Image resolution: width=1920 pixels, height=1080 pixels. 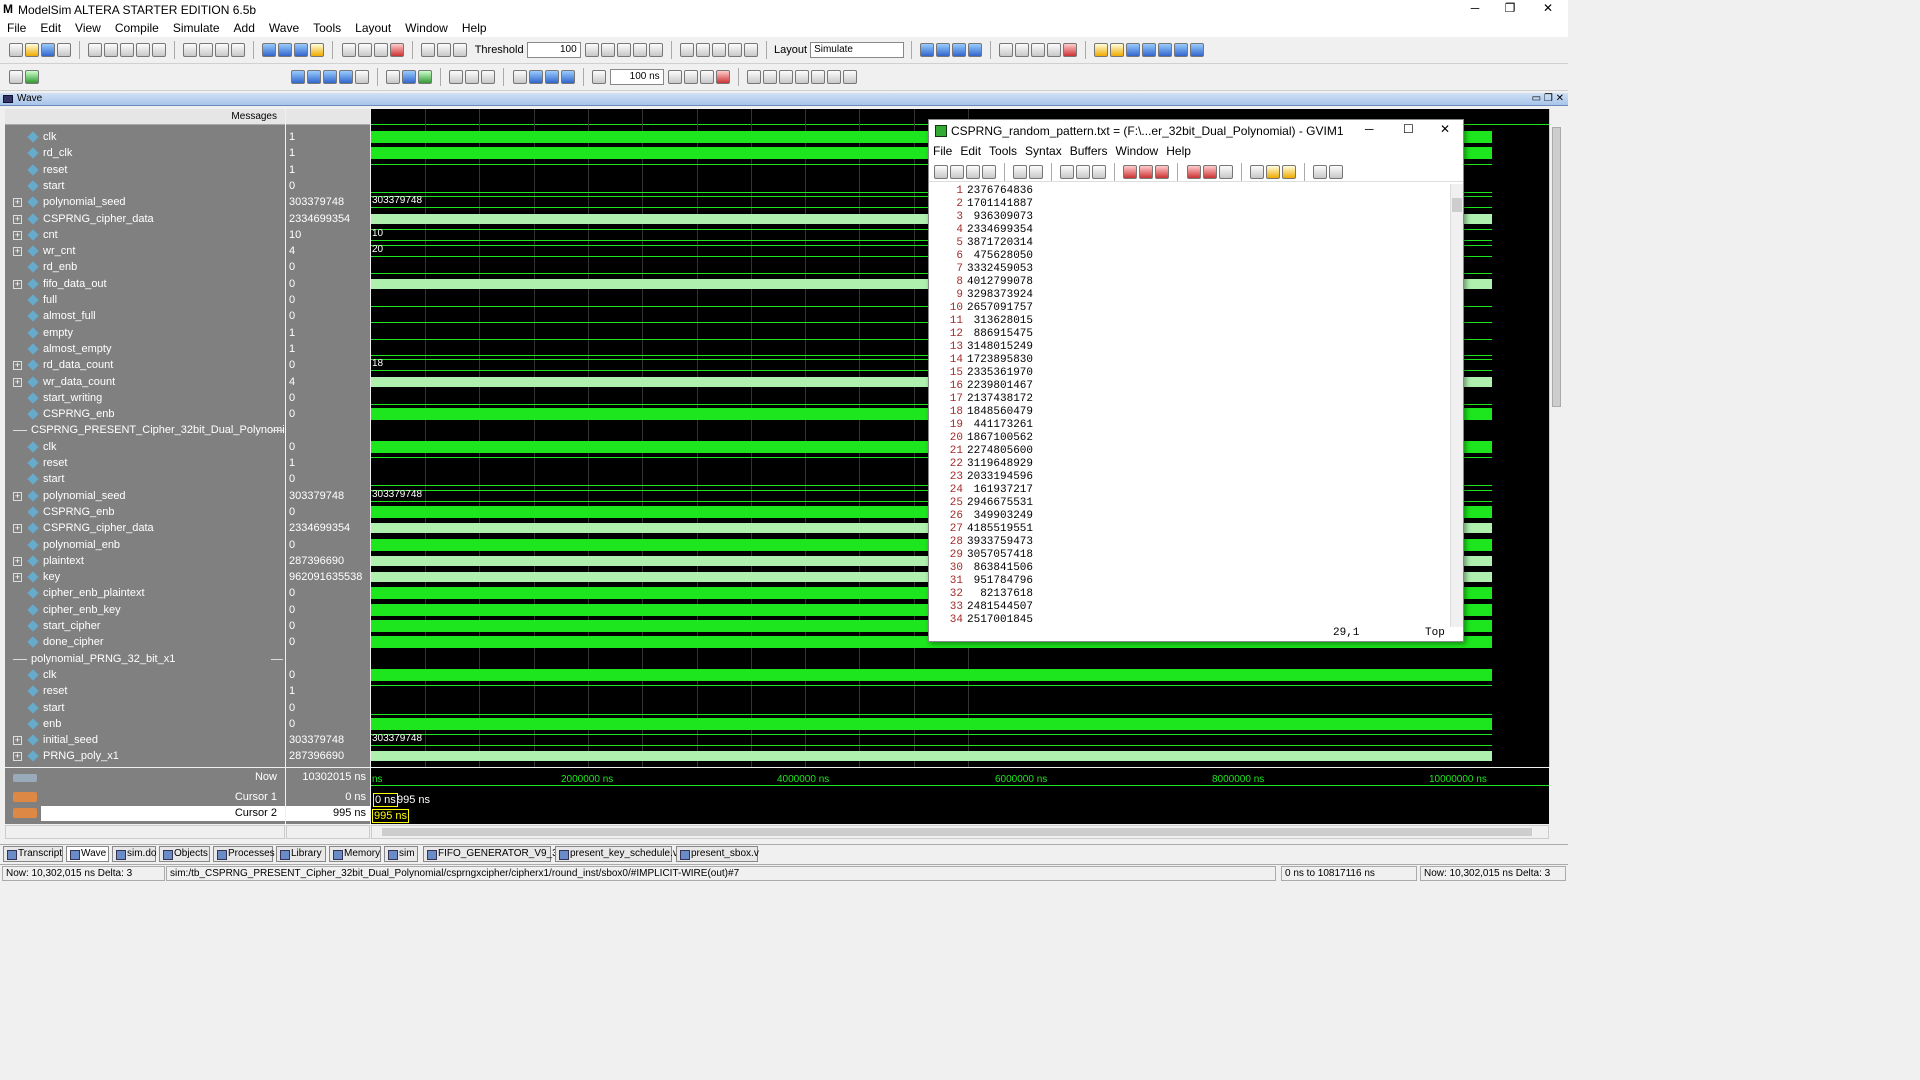 What do you see at coordinates (222, 50) in the screenshot?
I see `collapse-icon` at bounding box center [222, 50].